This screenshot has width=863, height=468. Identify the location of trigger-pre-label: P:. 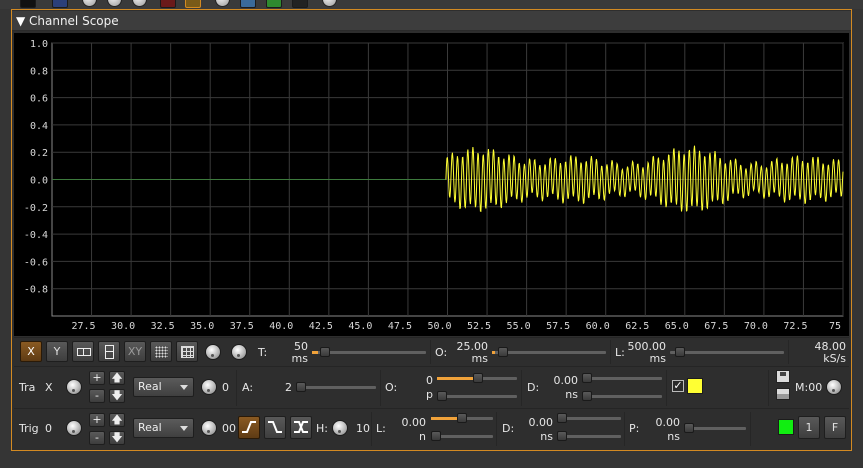
(634, 428).